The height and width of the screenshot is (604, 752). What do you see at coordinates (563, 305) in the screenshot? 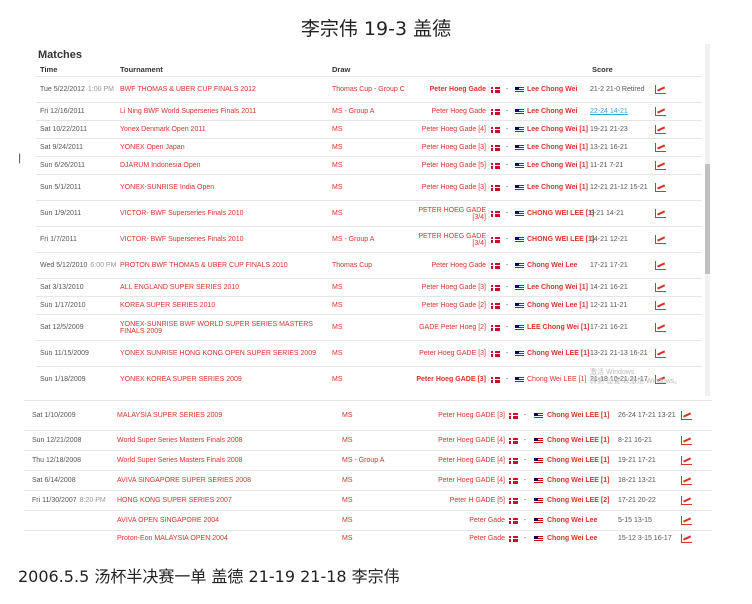
I see `player2-link: Chong Wei Lee [1]` at bounding box center [563, 305].